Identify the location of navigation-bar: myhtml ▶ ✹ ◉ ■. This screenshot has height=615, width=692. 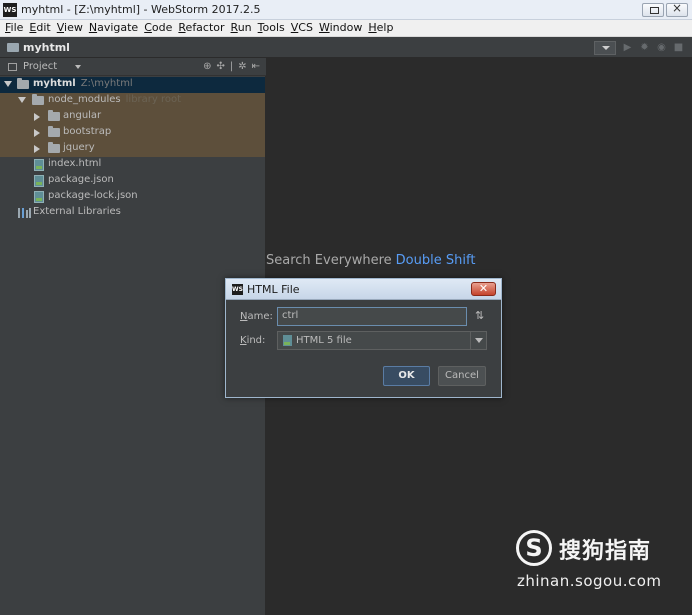
(346, 47).